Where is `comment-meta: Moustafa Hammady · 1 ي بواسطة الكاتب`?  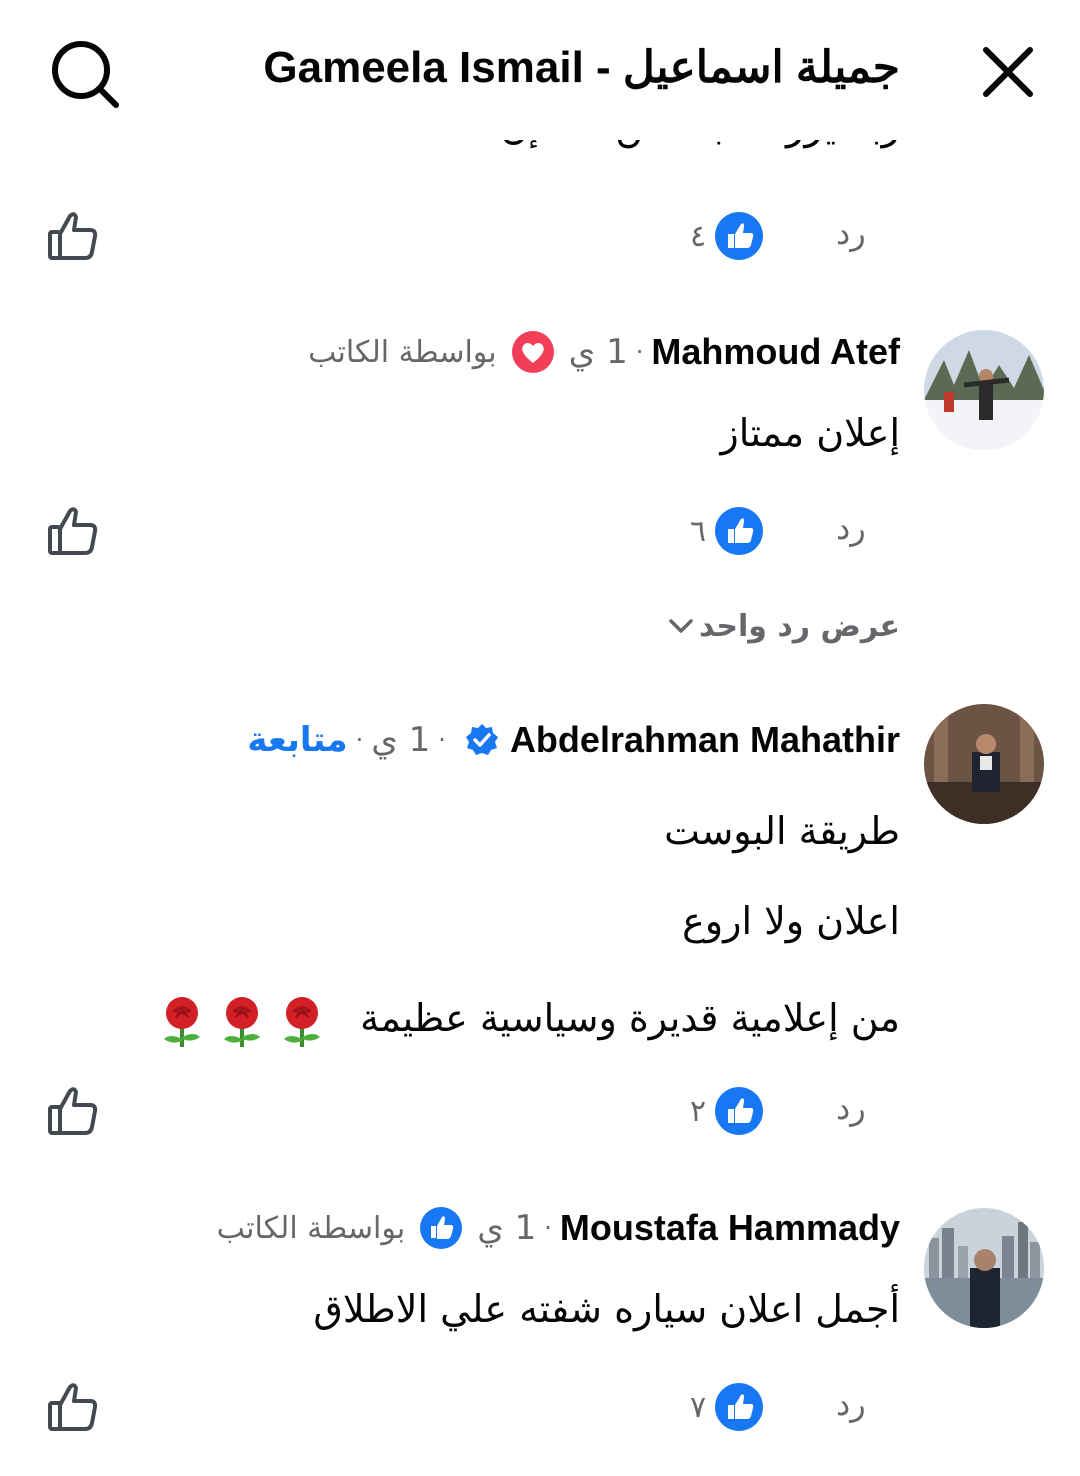
comment-meta: Moustafa Hammady · 1 ي بواسطة الكاتب is located at coordinates (558, 1228).